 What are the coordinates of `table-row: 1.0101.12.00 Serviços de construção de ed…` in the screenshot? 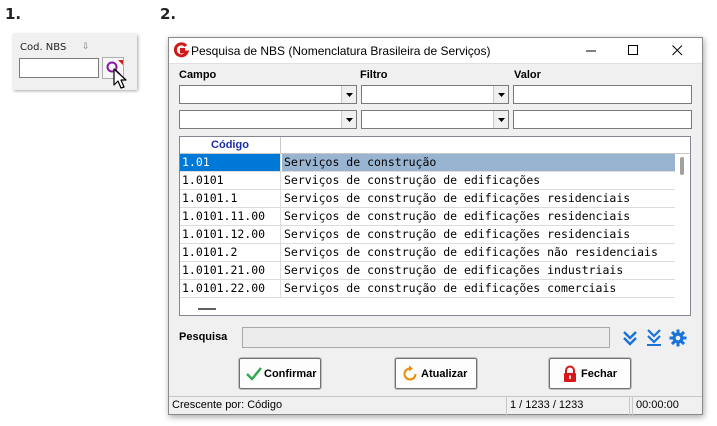 It's located at (427, 235).